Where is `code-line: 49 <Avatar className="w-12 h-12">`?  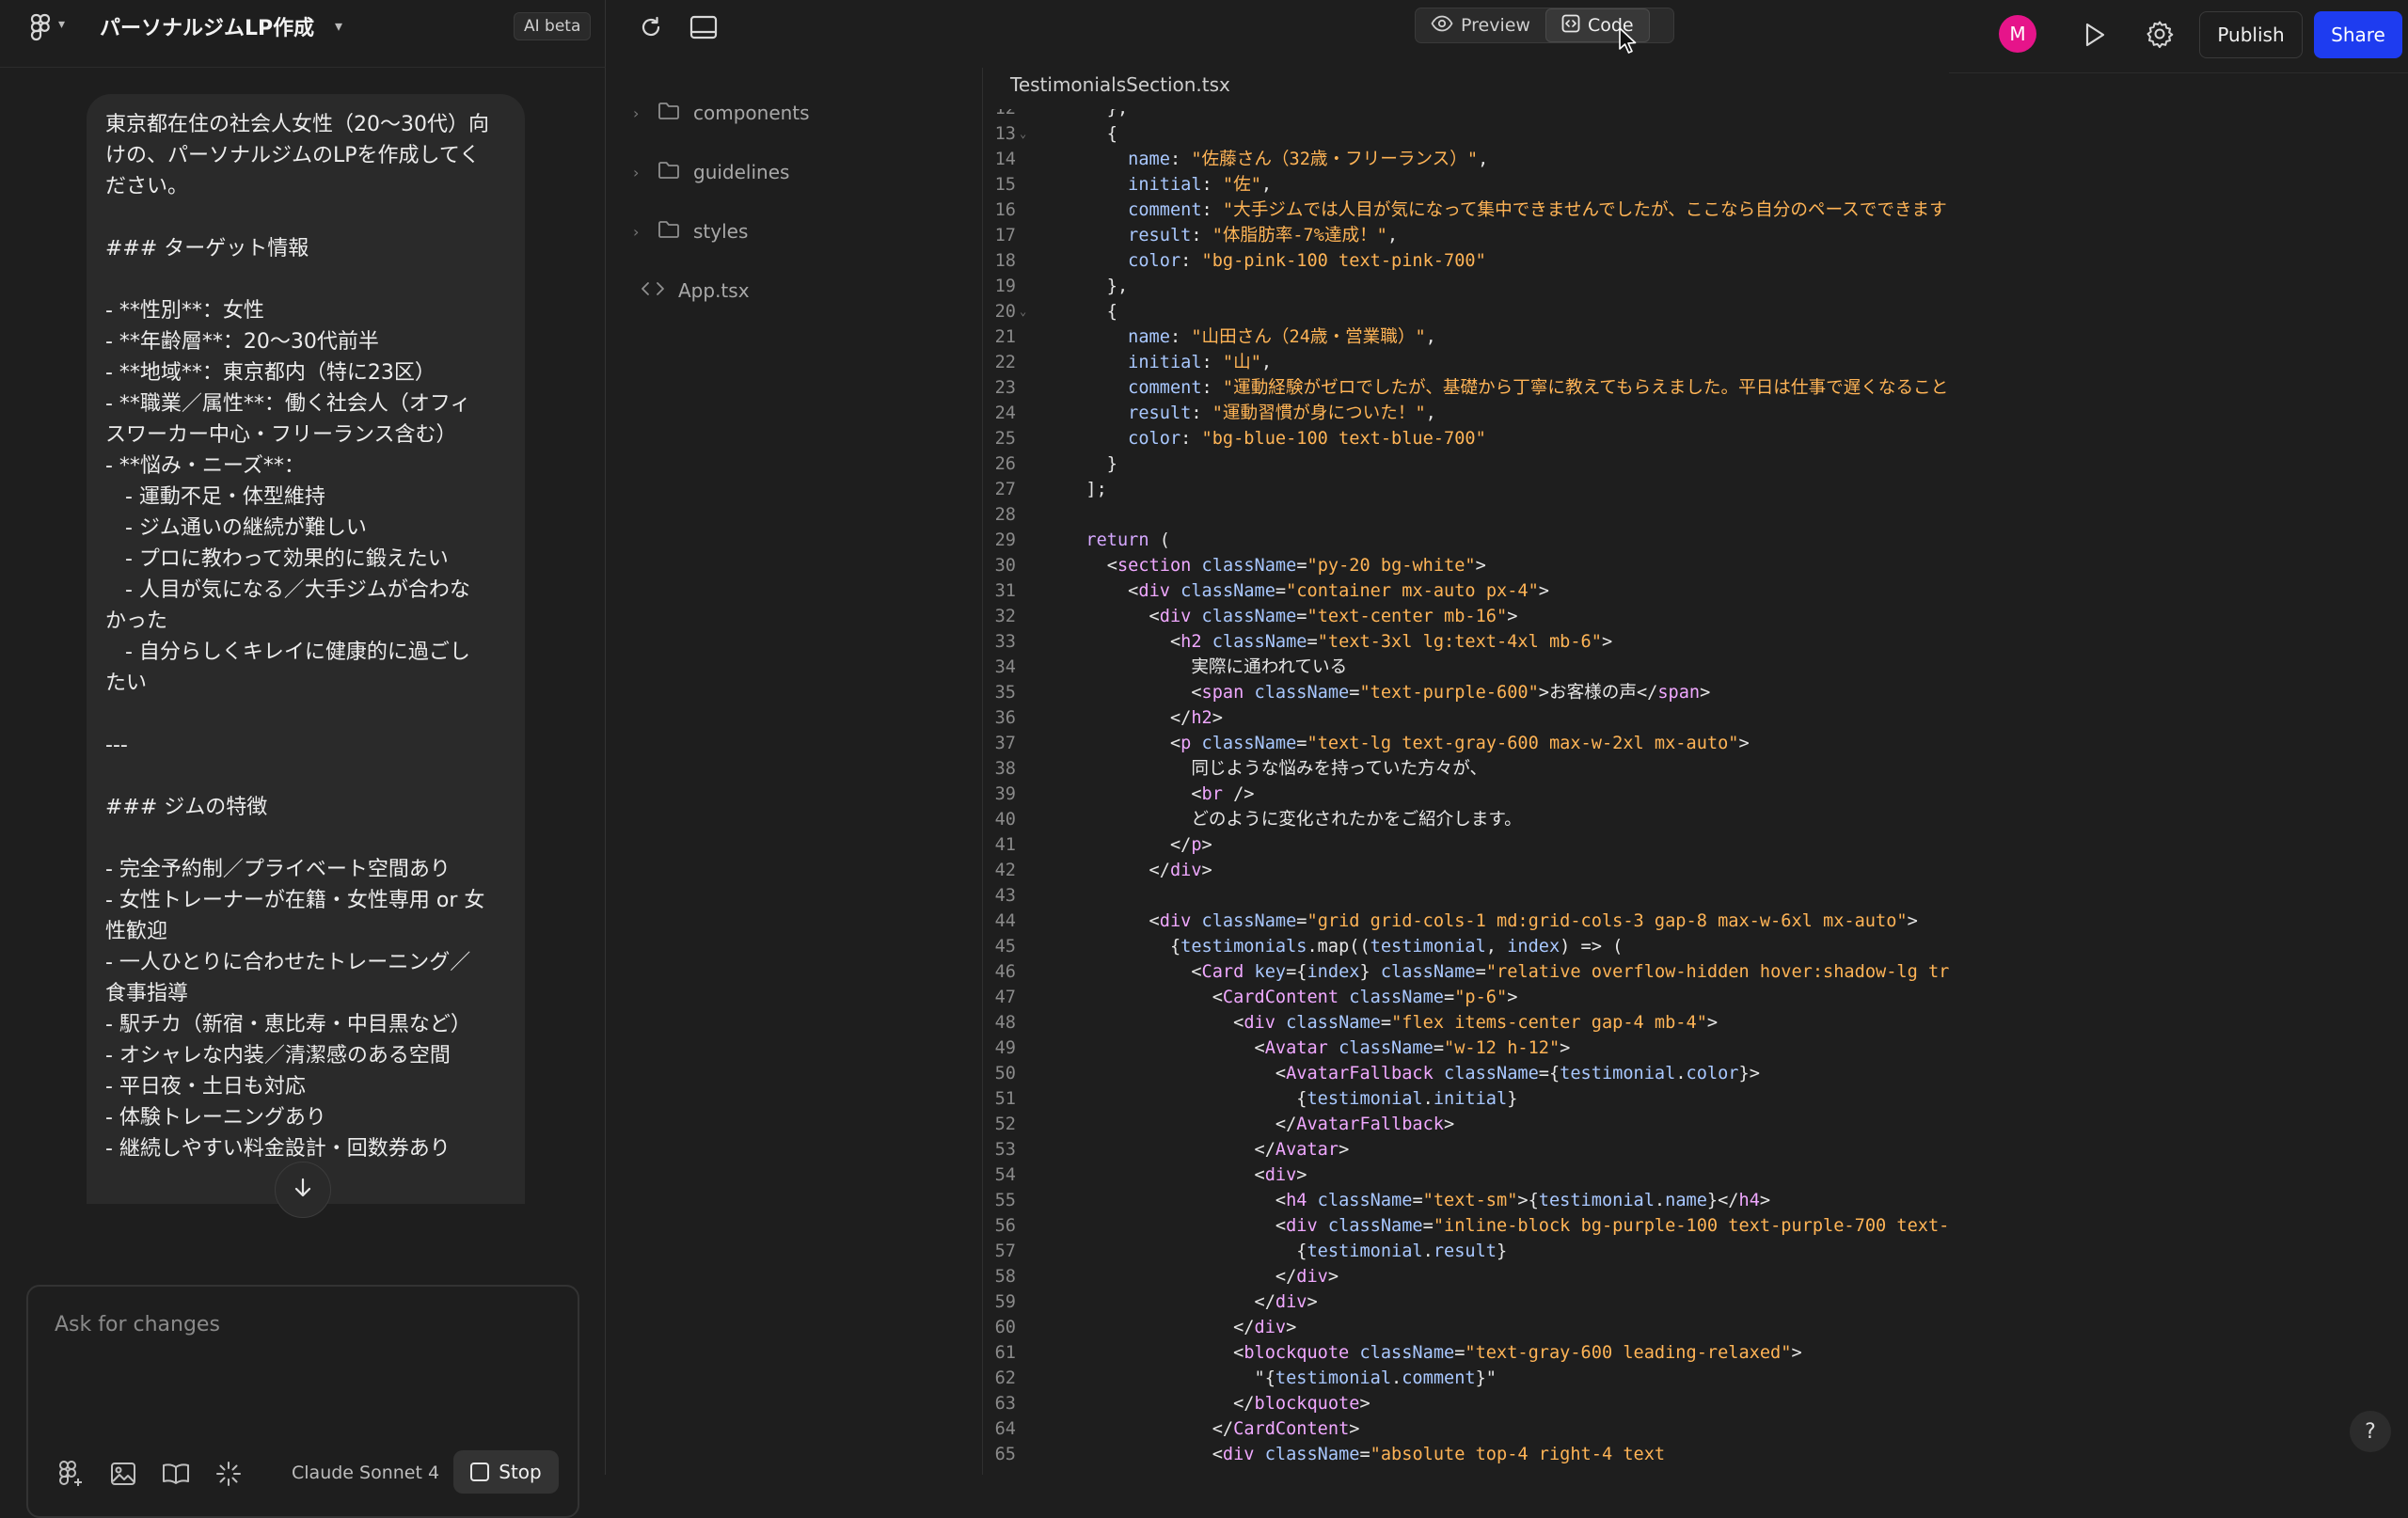 code-line: 49 <Avatar className="w-12 h-12"> is located at coordinates (1467, 1048).